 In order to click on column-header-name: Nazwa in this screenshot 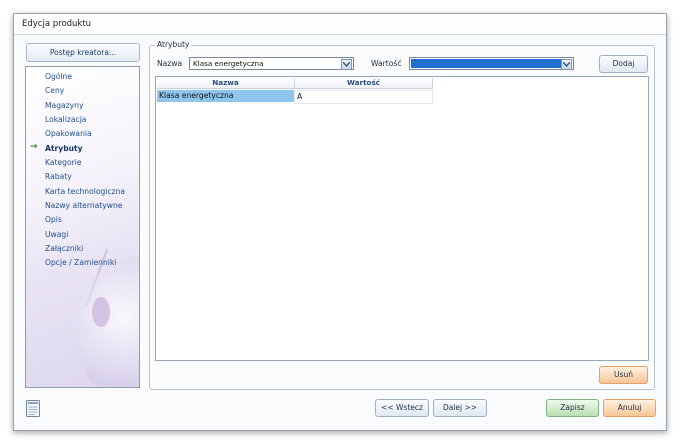, I will do `click(226, 83)`.